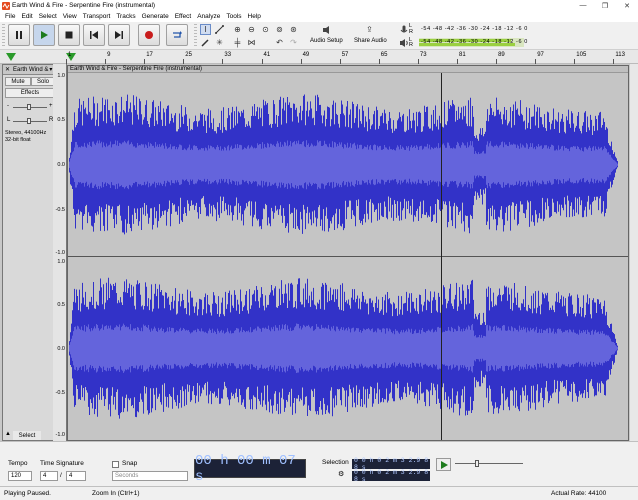 Image resolution: width=638 pixels, height=500 pixels. I want to click on gain-slider: - +, so click(30, 107).